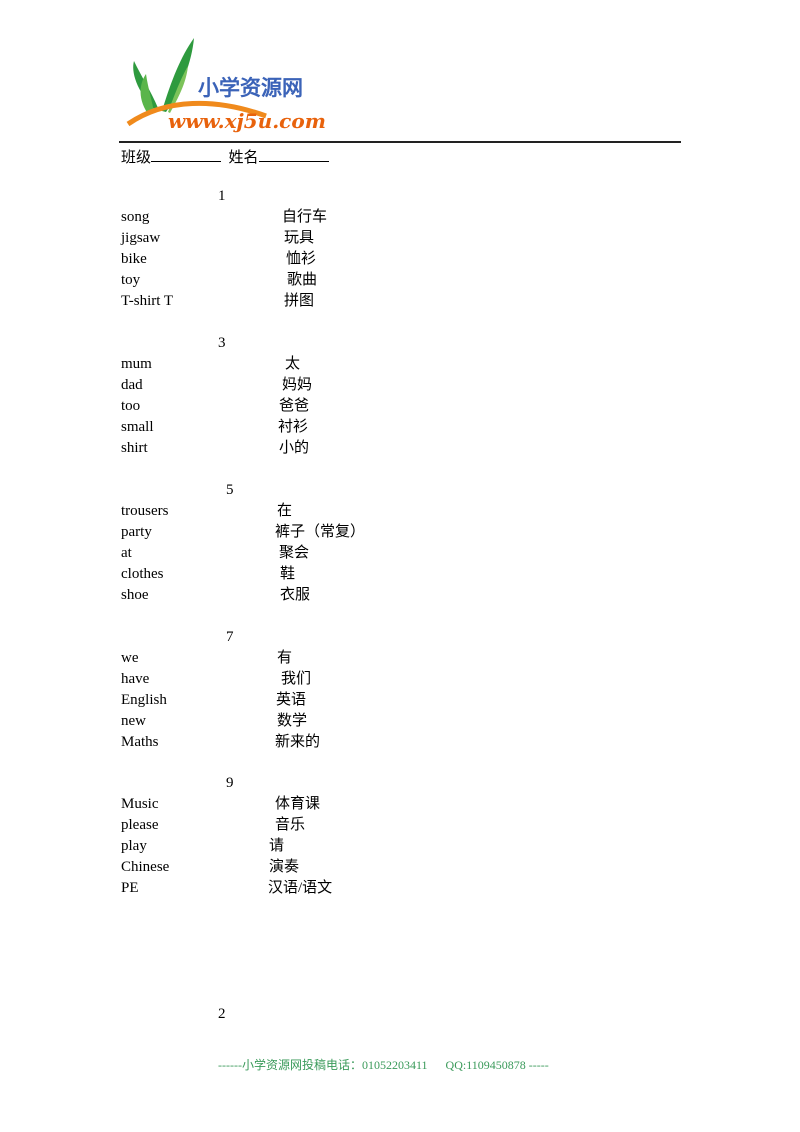 The height and width of the screenshot is (1132, 800). What do you see at coordinates (294, 553) in the screenshot?
I see `word-cn: 聚会` at bounding box center [294, 553].